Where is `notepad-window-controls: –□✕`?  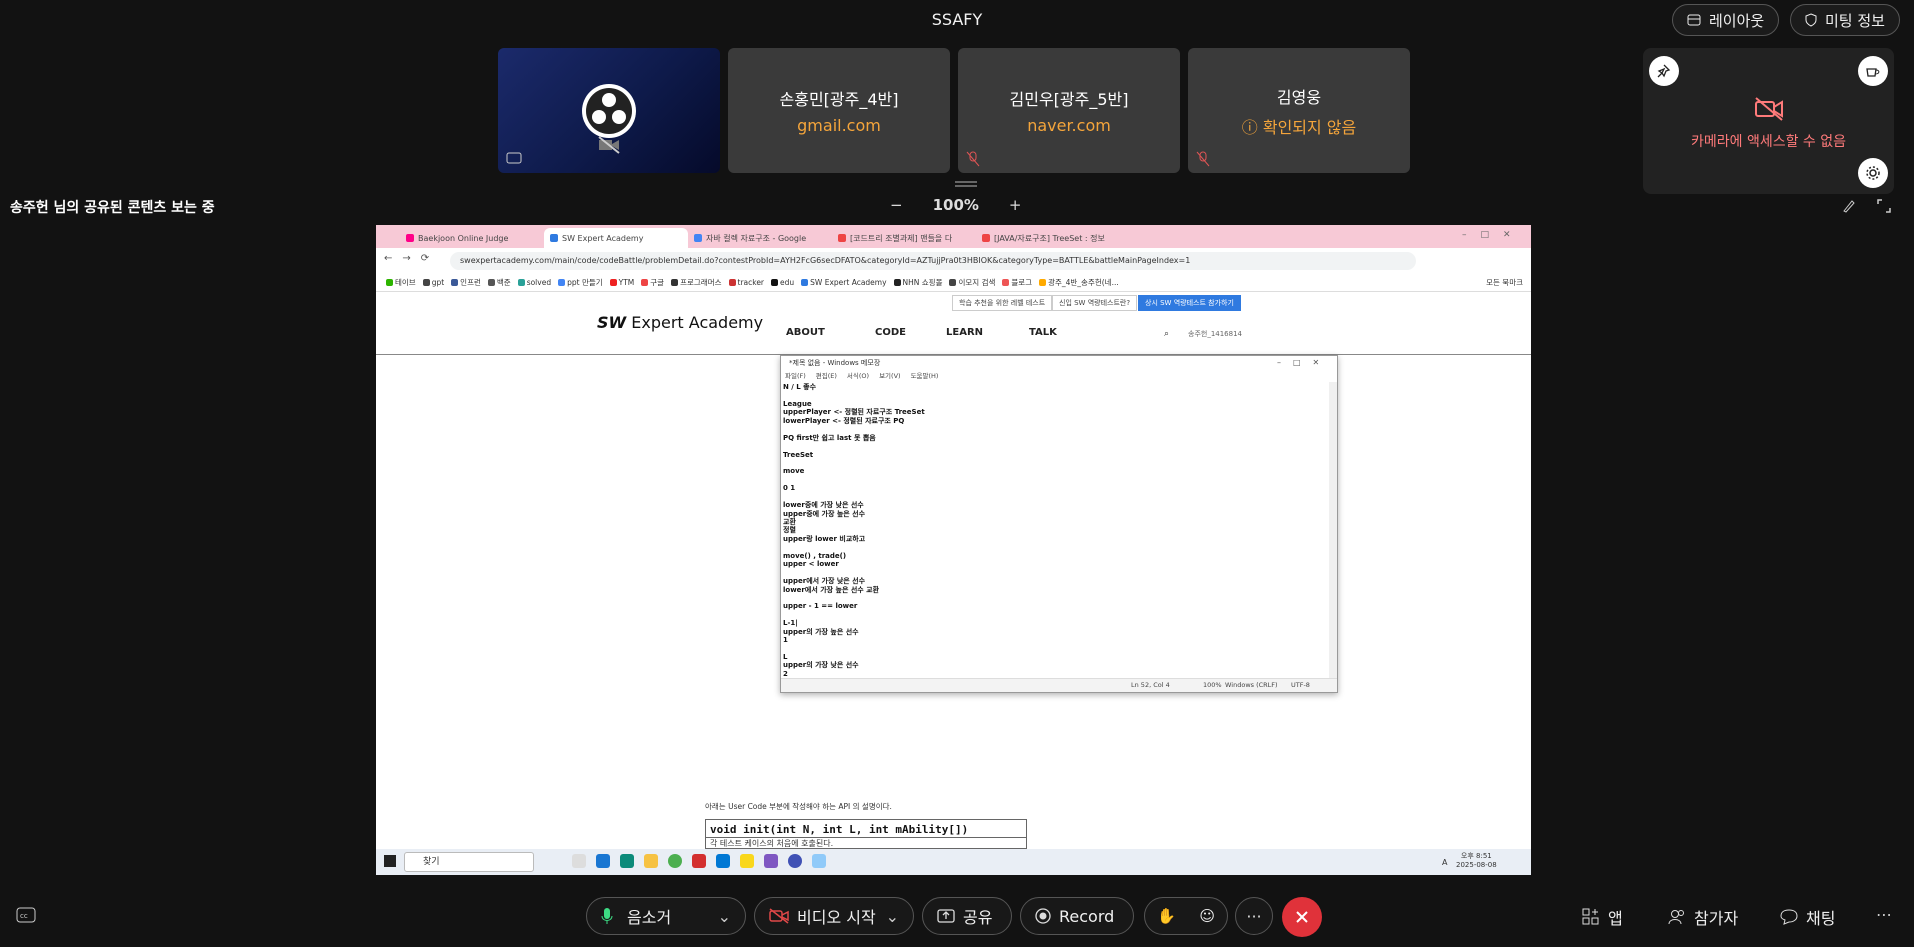
notepad-window-controls: –□✕ is located at coordinates (1304, 362).